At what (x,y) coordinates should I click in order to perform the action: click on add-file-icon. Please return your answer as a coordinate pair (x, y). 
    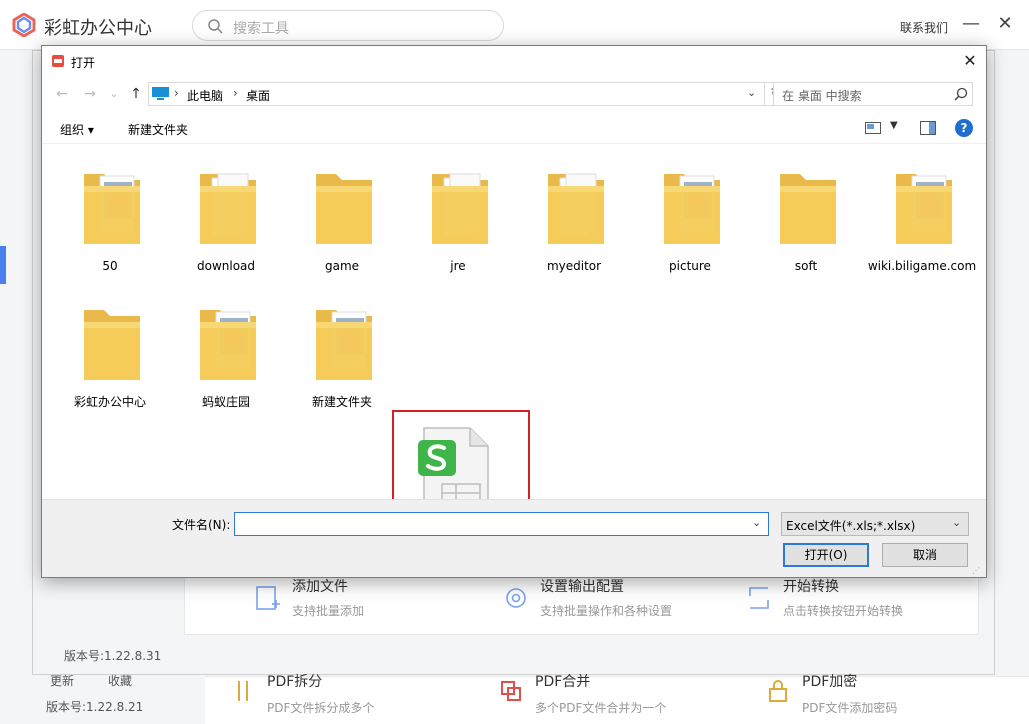
    Looking at the image, I should click on (268, 598).